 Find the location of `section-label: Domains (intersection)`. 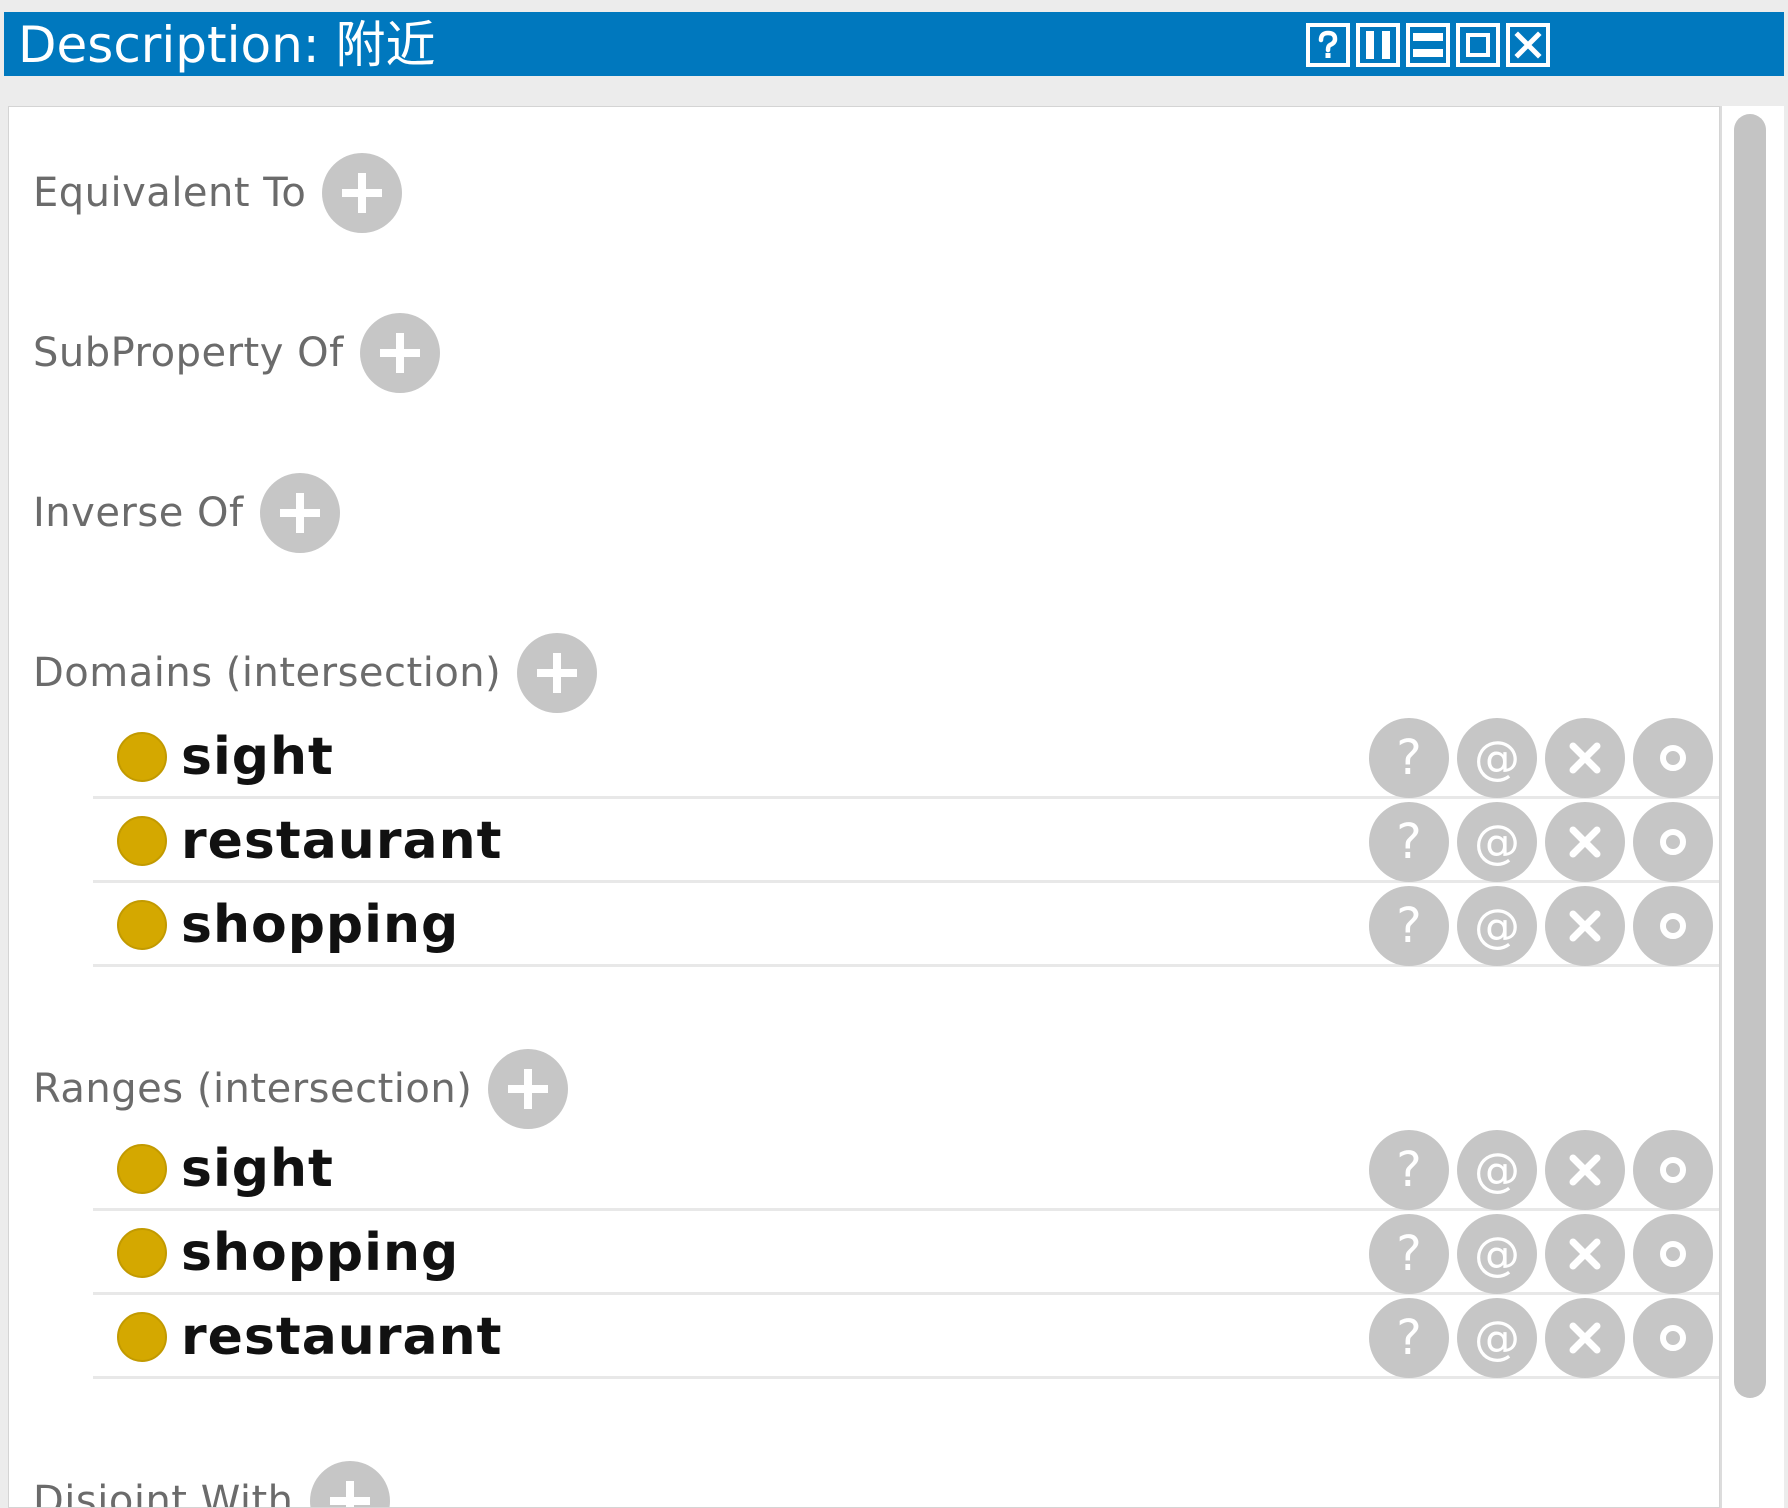

section-label: Domains (intersection) is located at coordinates (267, 673).